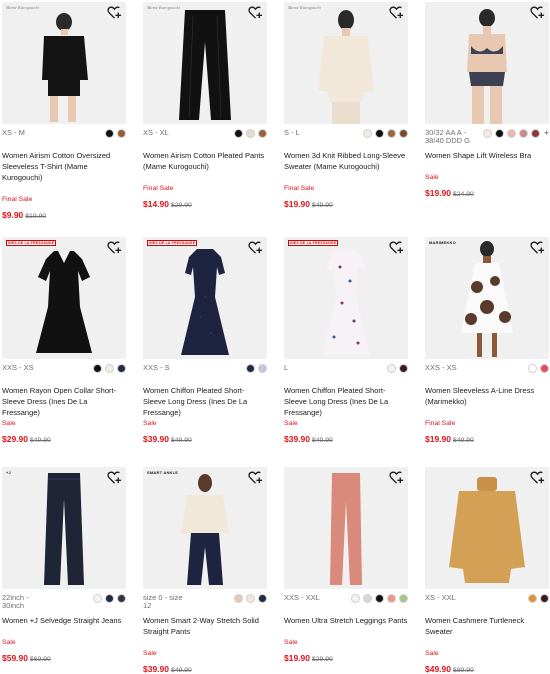 The image size is (550, 674). What do you see at coordinates (13, 215) in the screenshot?
I see `sale-price: $9.90` at bounding box center [13, 215].